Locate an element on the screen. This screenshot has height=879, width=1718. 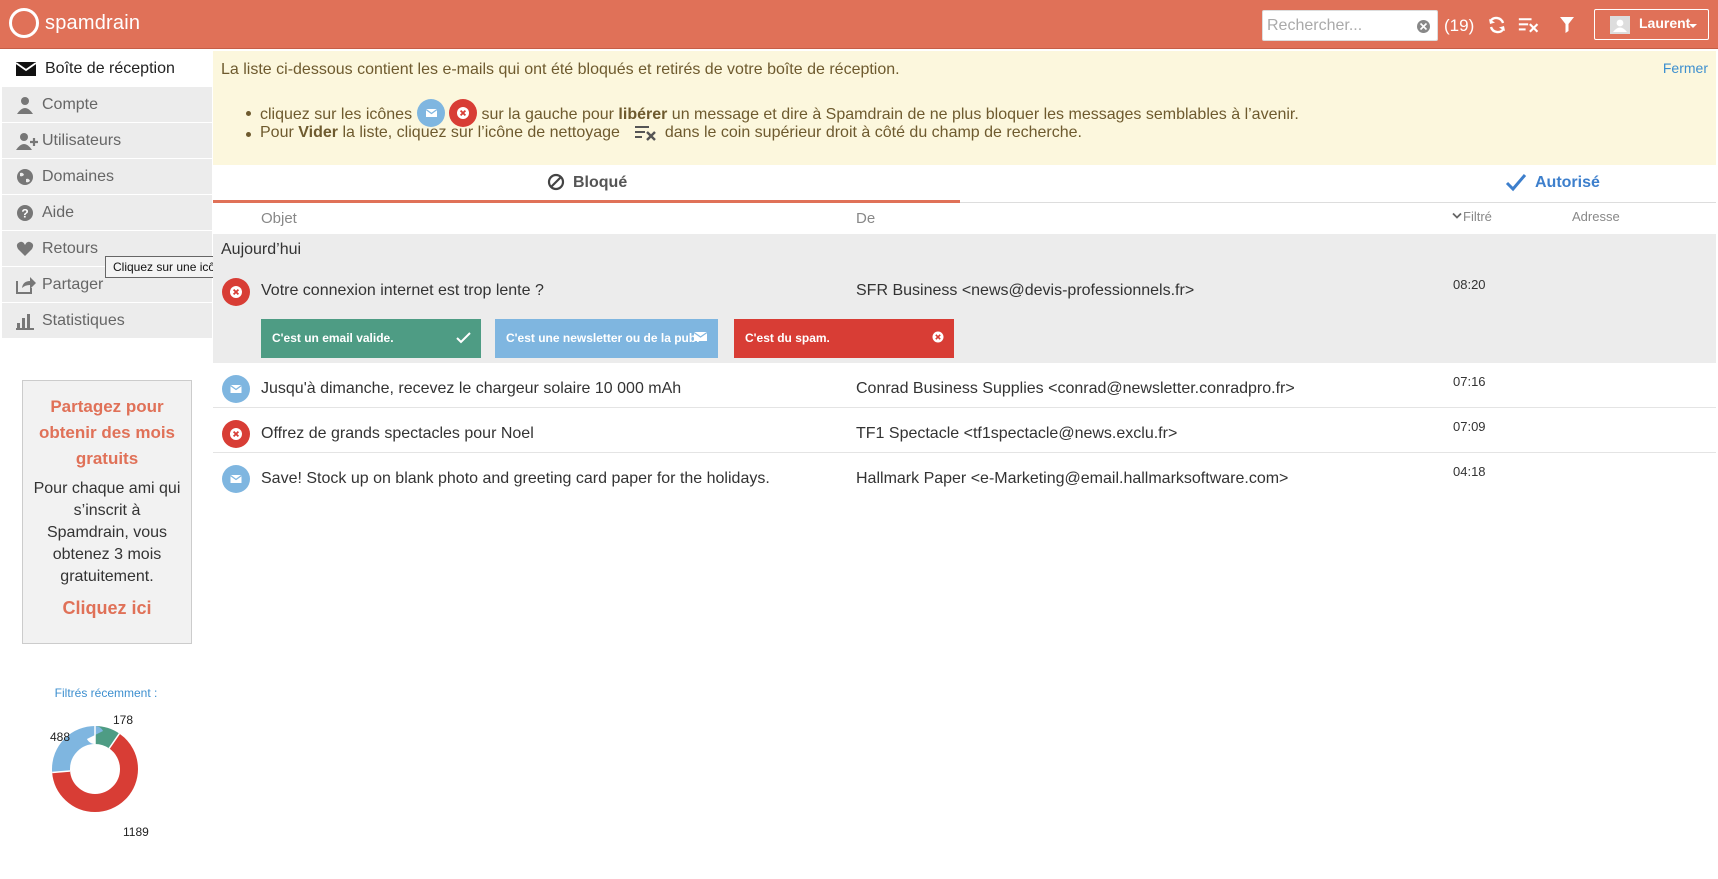
column-filtered: Filtré is located at coordinates (1477, 216).